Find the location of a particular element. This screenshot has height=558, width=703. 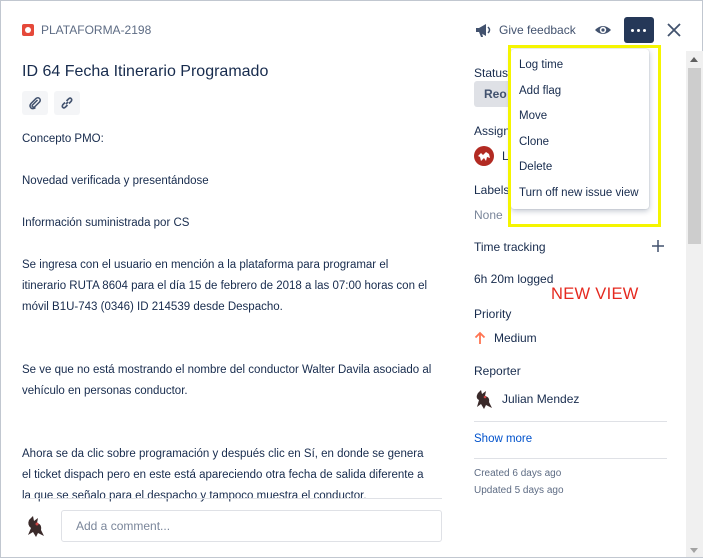

title-actions is located at coordinates (51, 103).